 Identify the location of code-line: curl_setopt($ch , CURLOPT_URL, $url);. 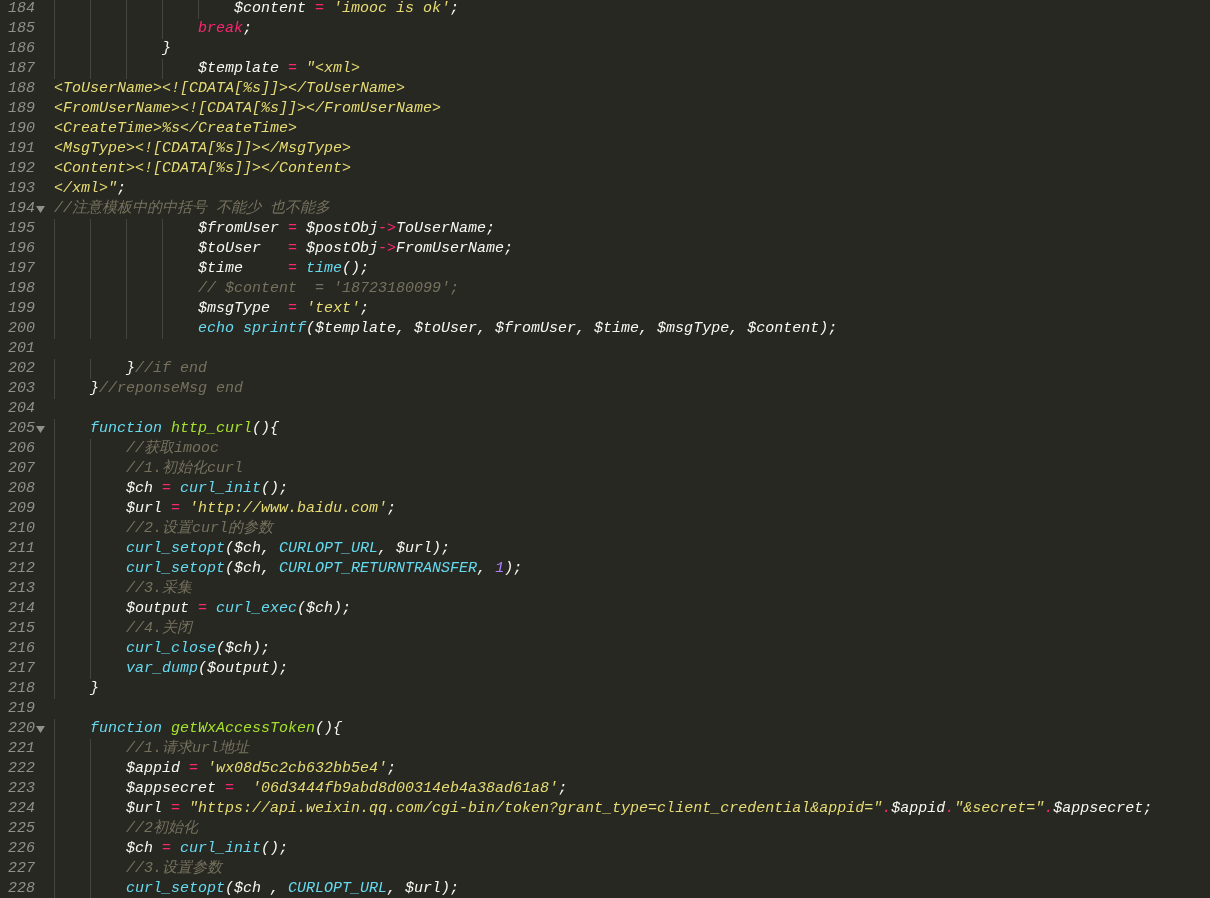
(257, 888).